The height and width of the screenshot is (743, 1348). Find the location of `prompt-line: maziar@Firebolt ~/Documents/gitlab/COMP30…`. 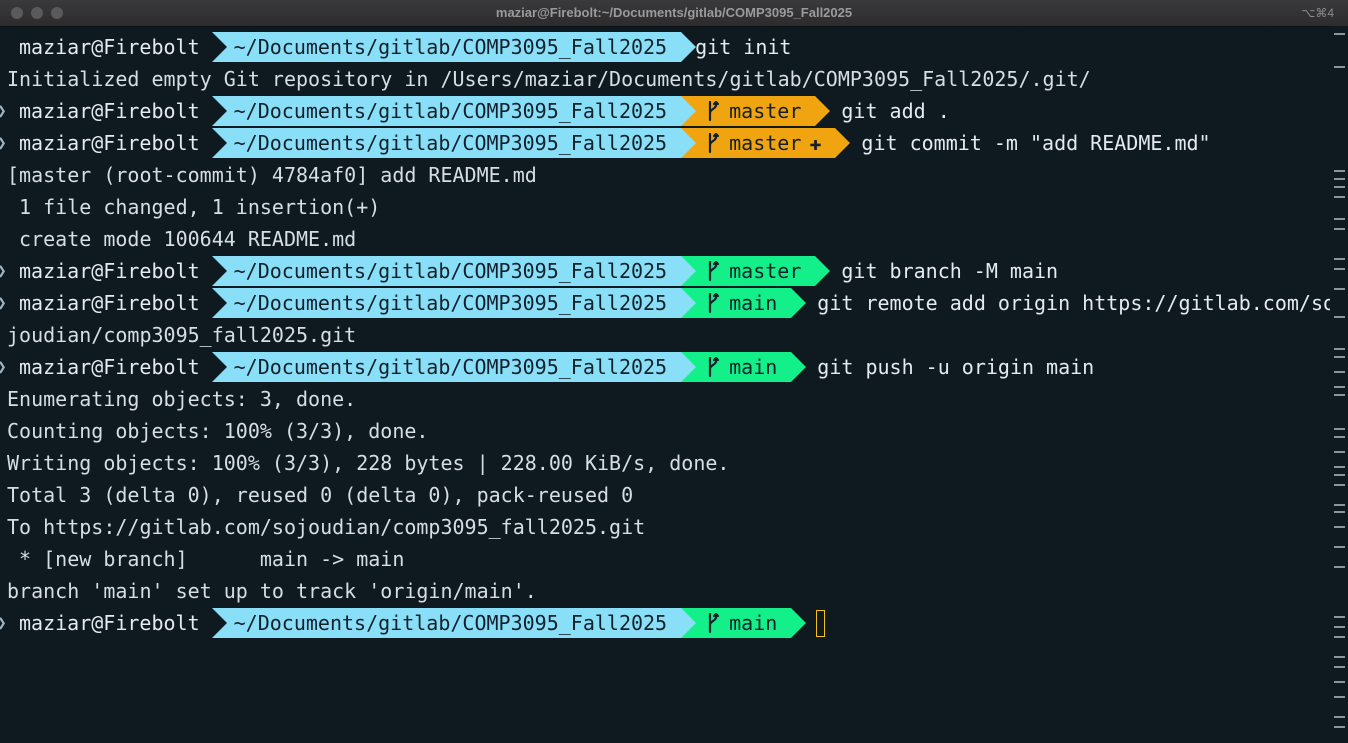

prompt-line: maziar@Firebolt ~/Documents/gitlab/COMP30… is located at coordinates (665, 47).